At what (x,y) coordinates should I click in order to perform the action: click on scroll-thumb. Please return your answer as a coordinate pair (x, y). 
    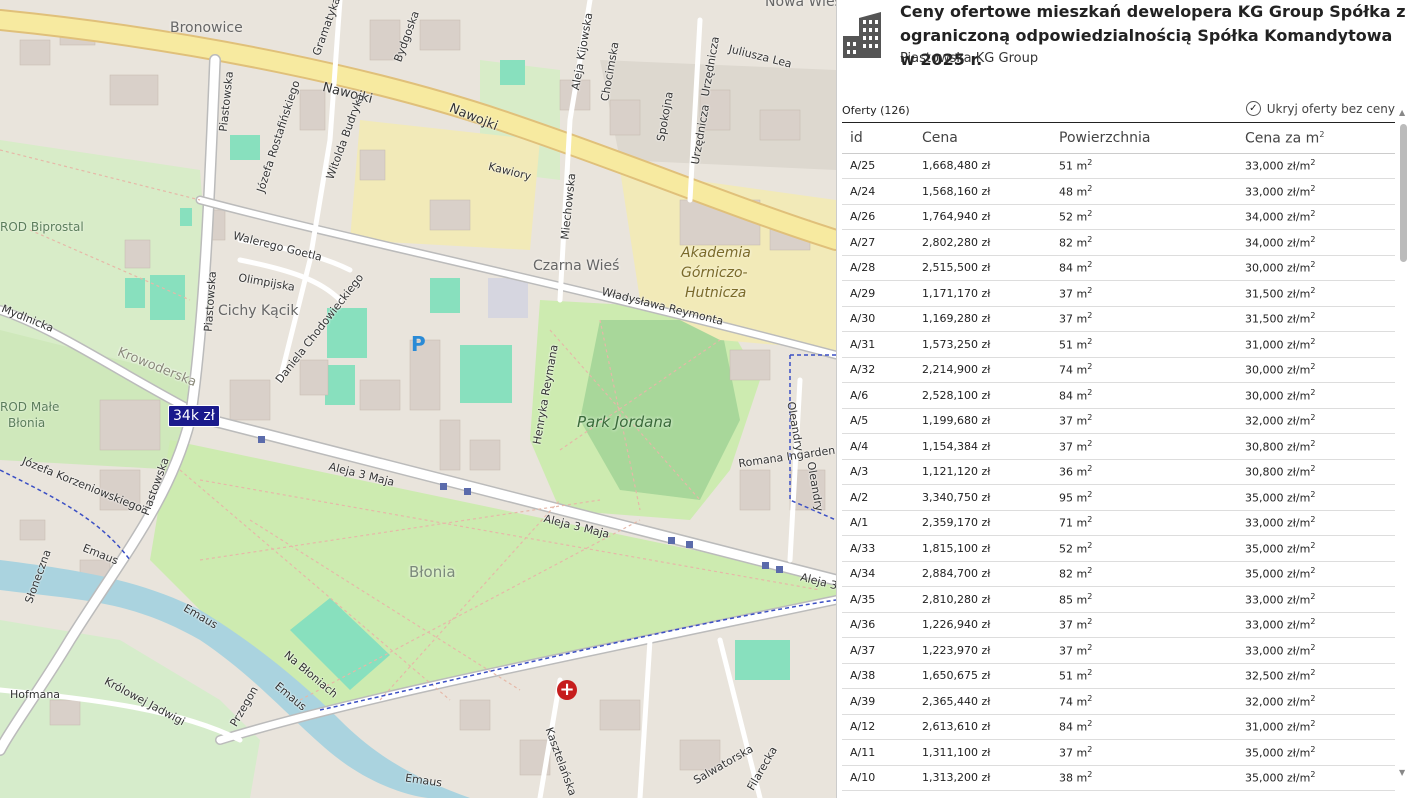
    Looking at the image, I should click on (1403, 193).